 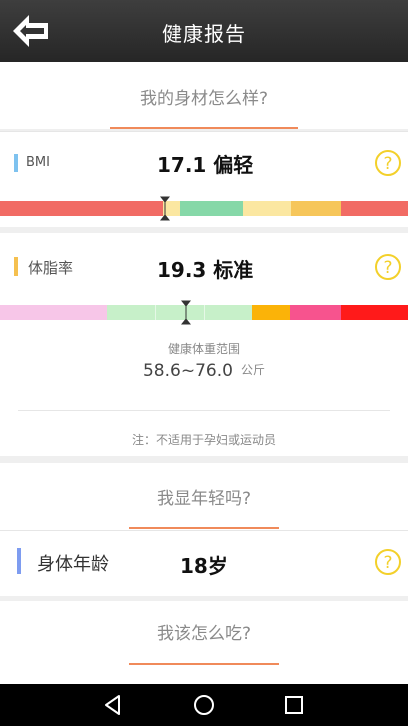 I want to click on back-triangle-icon, so click(x=112, y=705).